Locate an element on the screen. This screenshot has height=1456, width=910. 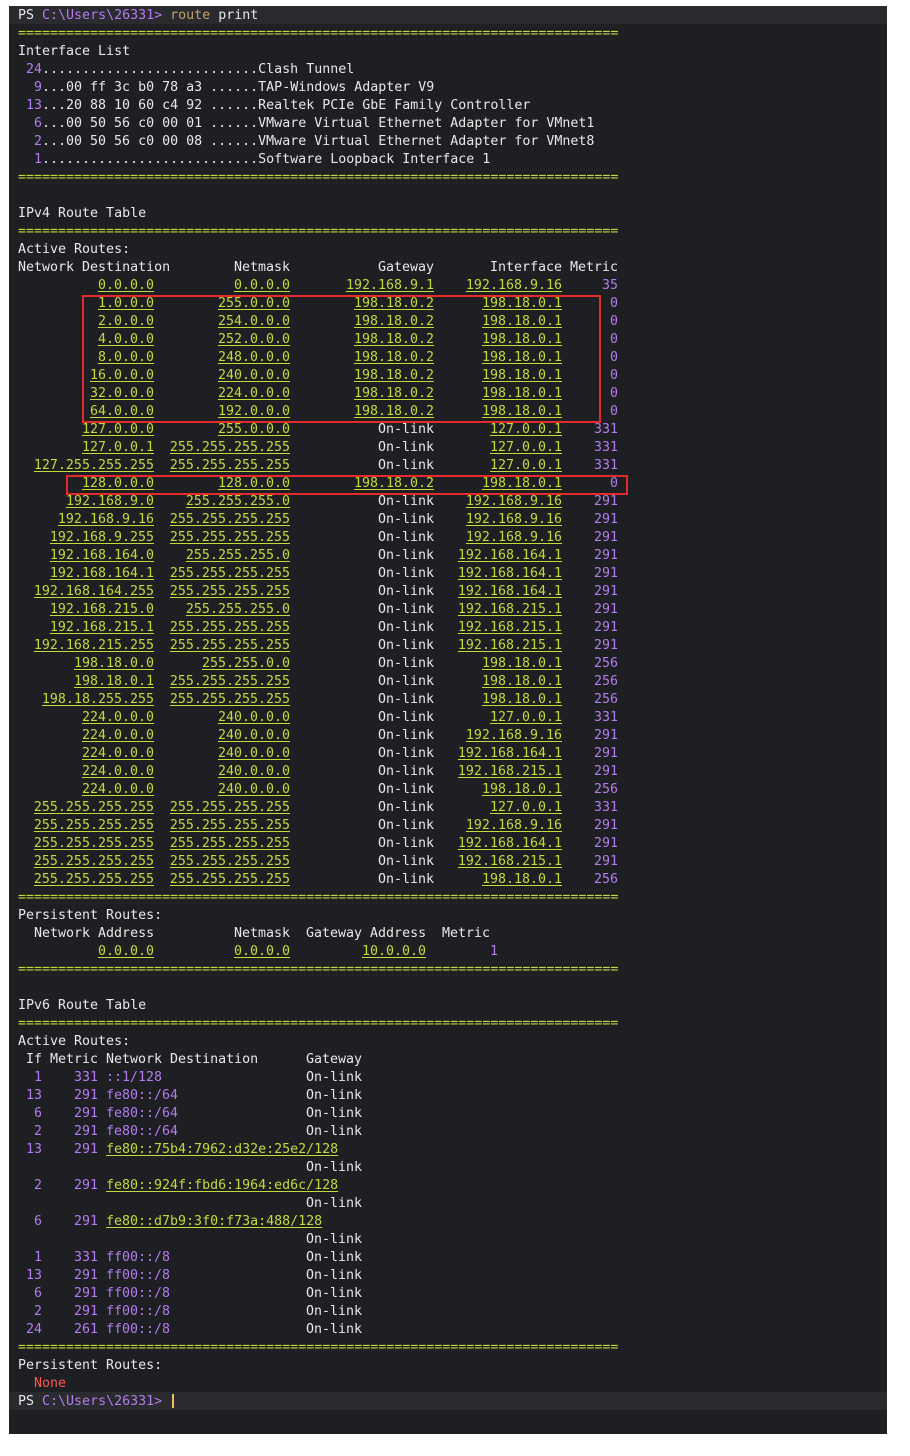
persistent-header-metric: Metric is located at coordinates (466, 933).